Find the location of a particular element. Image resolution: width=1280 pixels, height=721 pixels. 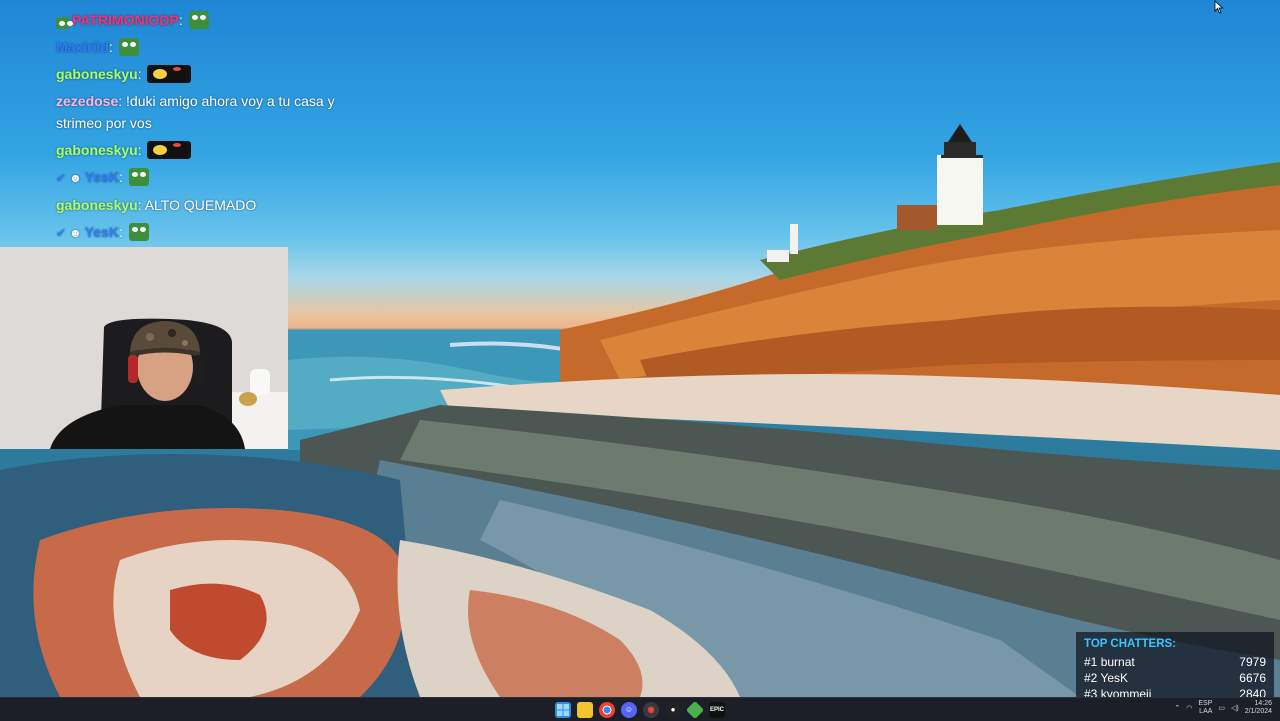

streamer-webcam-image is located at coordinates (144, 348).